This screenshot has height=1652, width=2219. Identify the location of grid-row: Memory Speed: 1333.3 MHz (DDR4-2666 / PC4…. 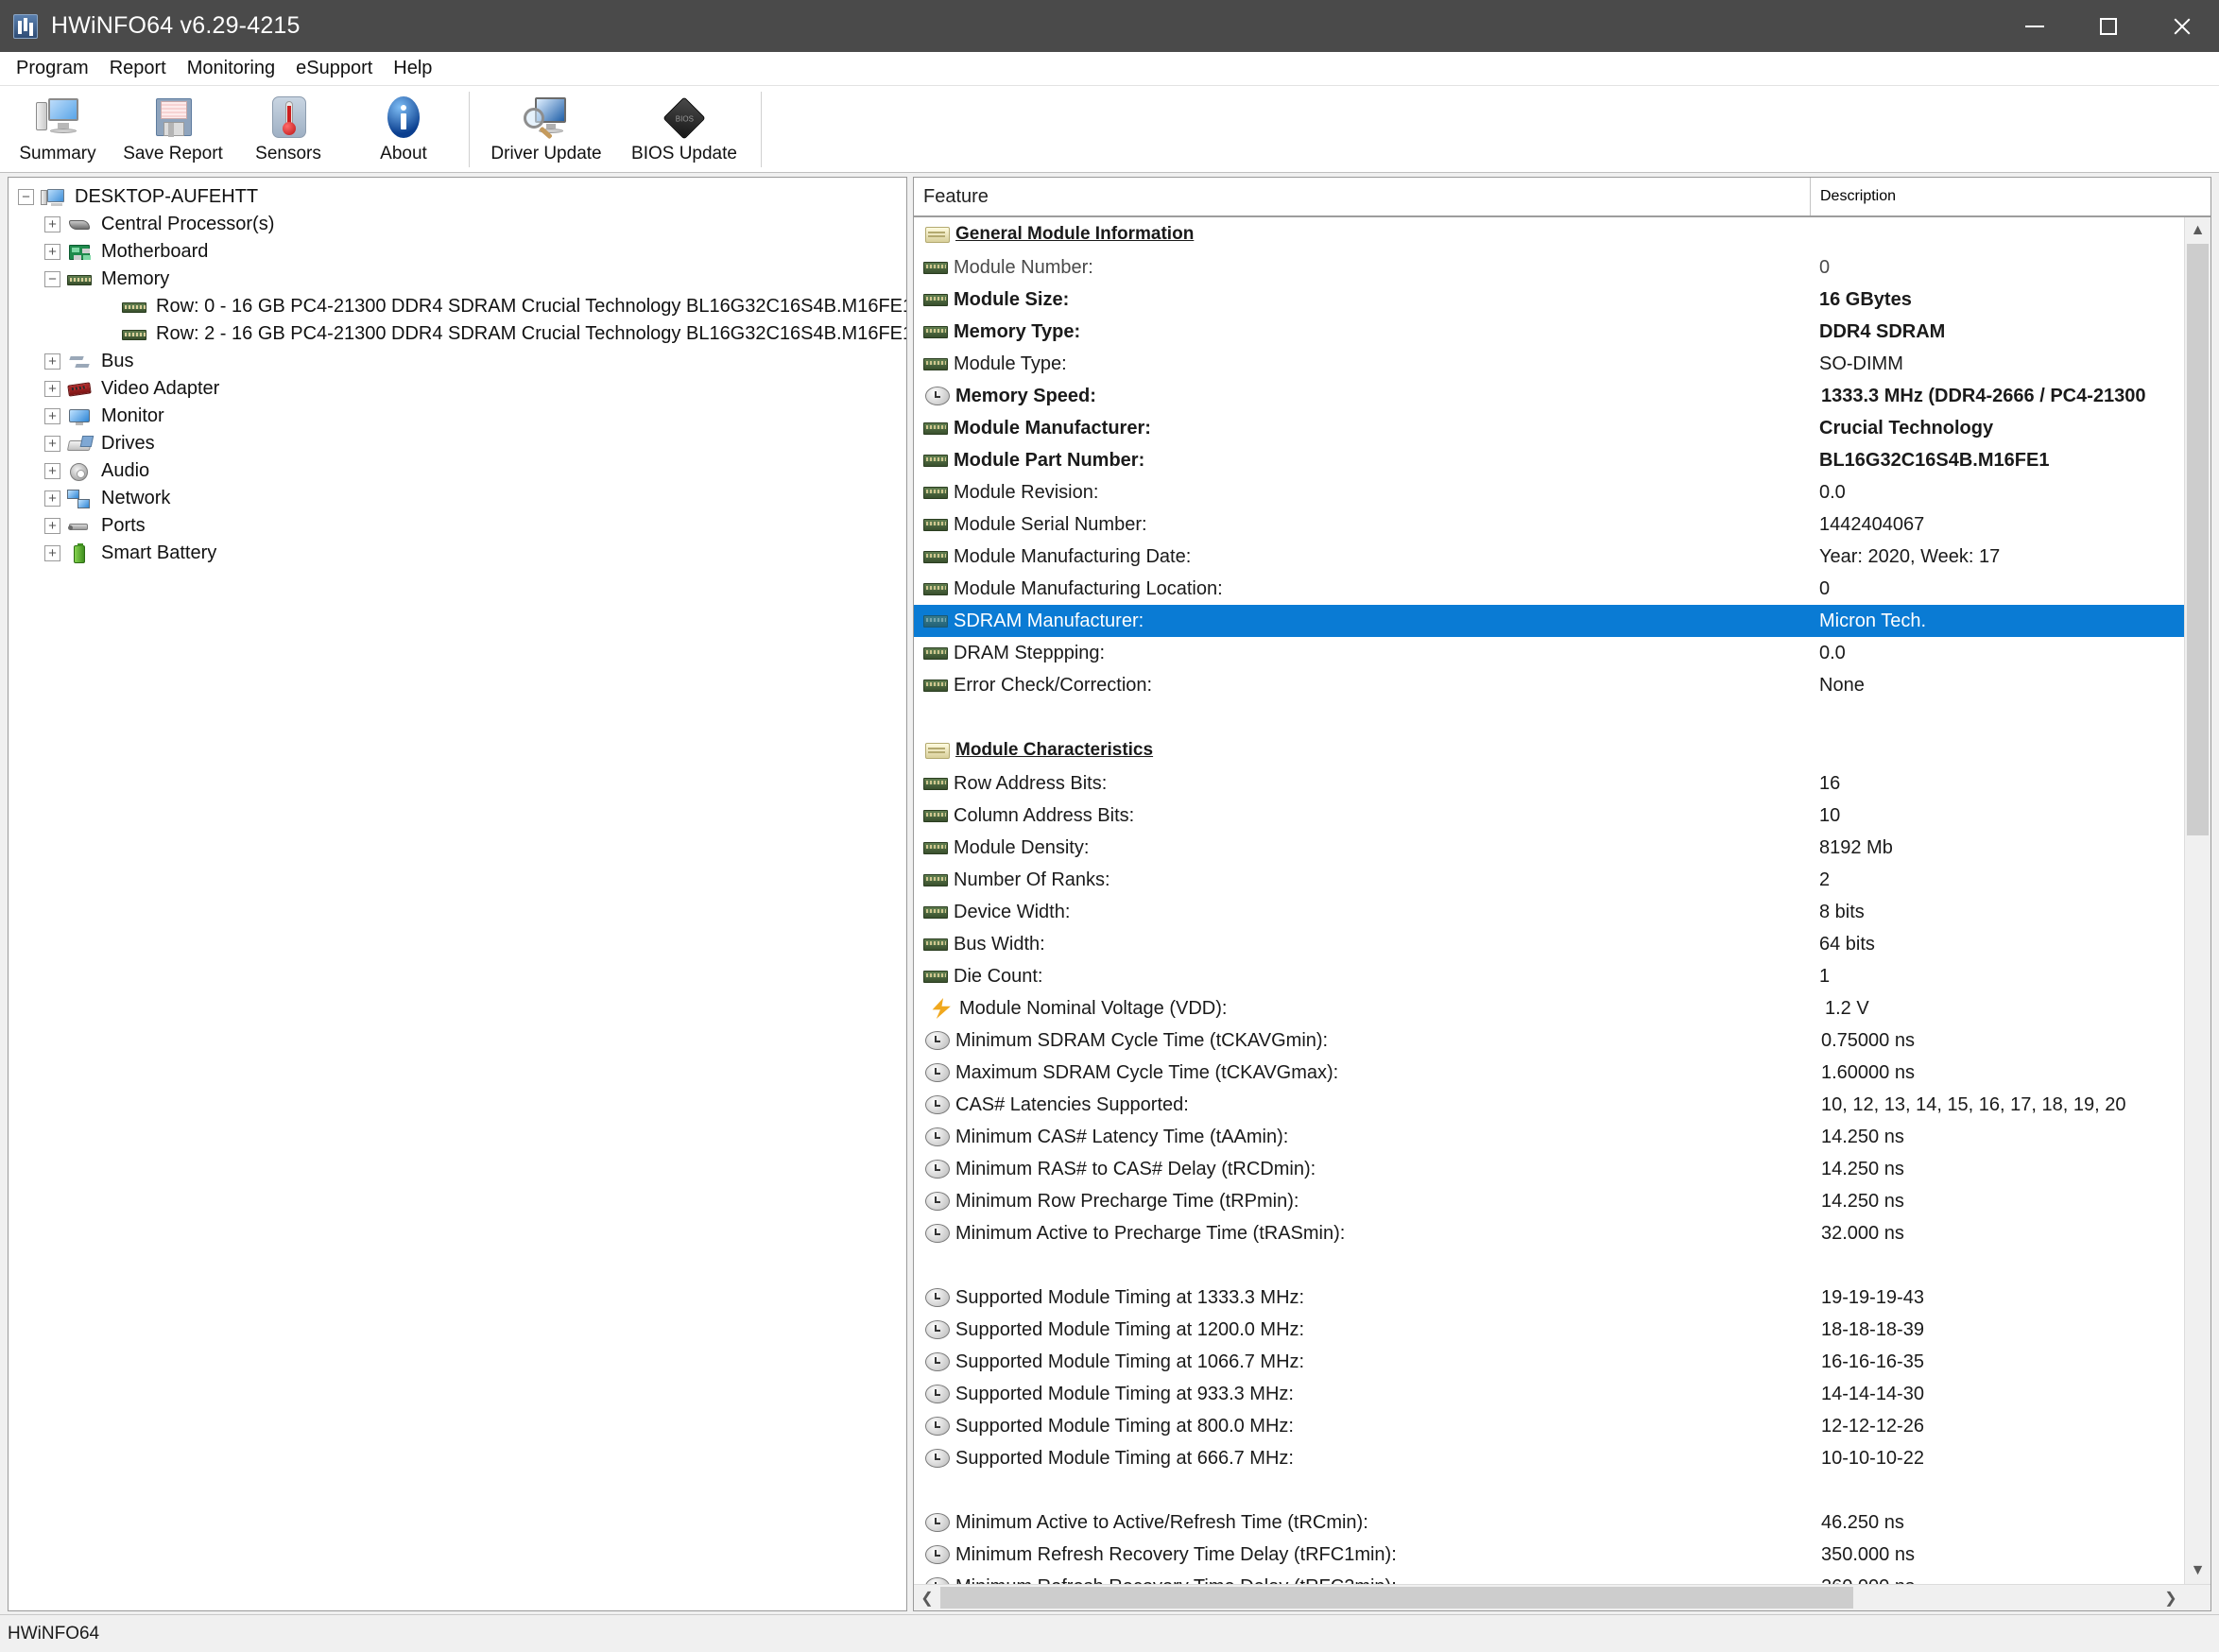
(1549, 396).